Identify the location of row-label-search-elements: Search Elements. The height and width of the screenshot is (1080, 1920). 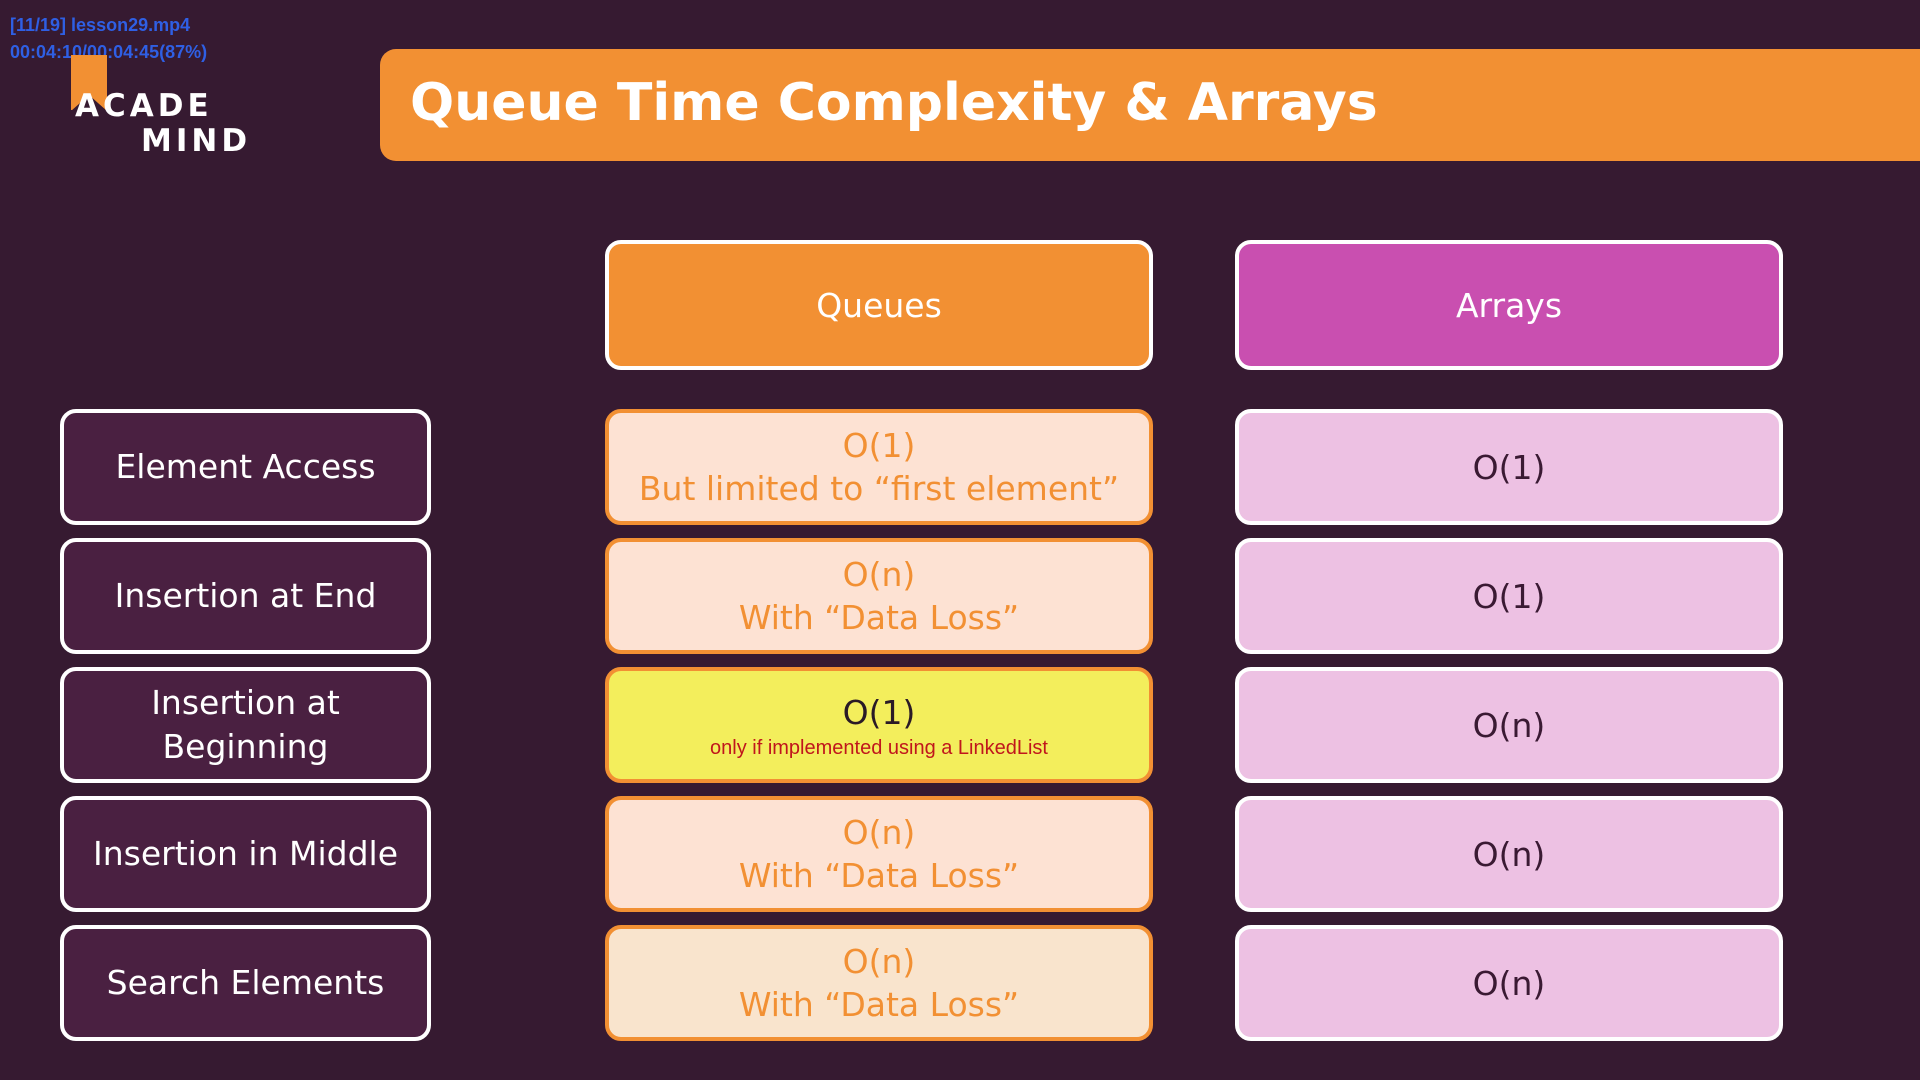
(245, 983).